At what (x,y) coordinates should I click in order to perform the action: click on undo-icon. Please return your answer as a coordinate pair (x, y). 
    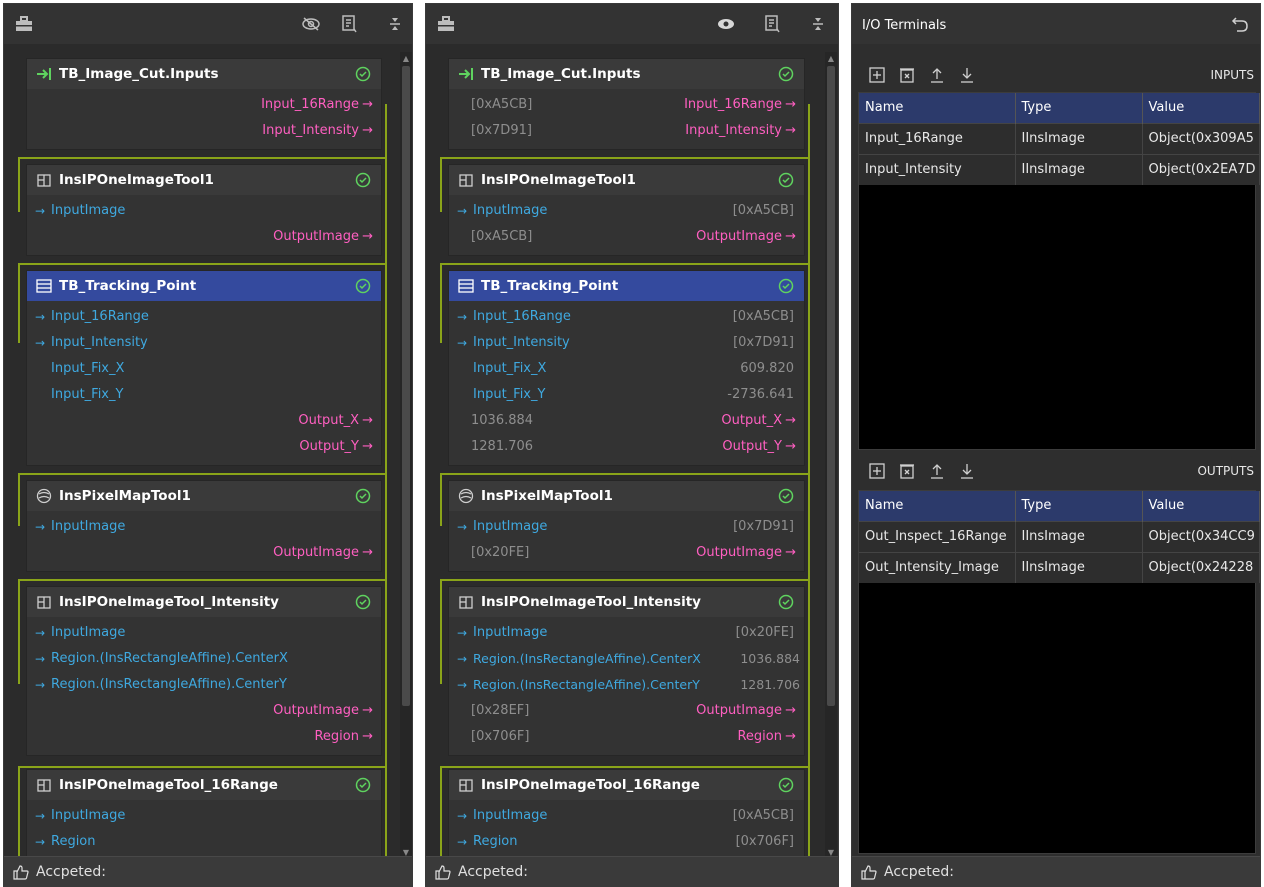
    Looking at the image, I should click on (1240, 24).